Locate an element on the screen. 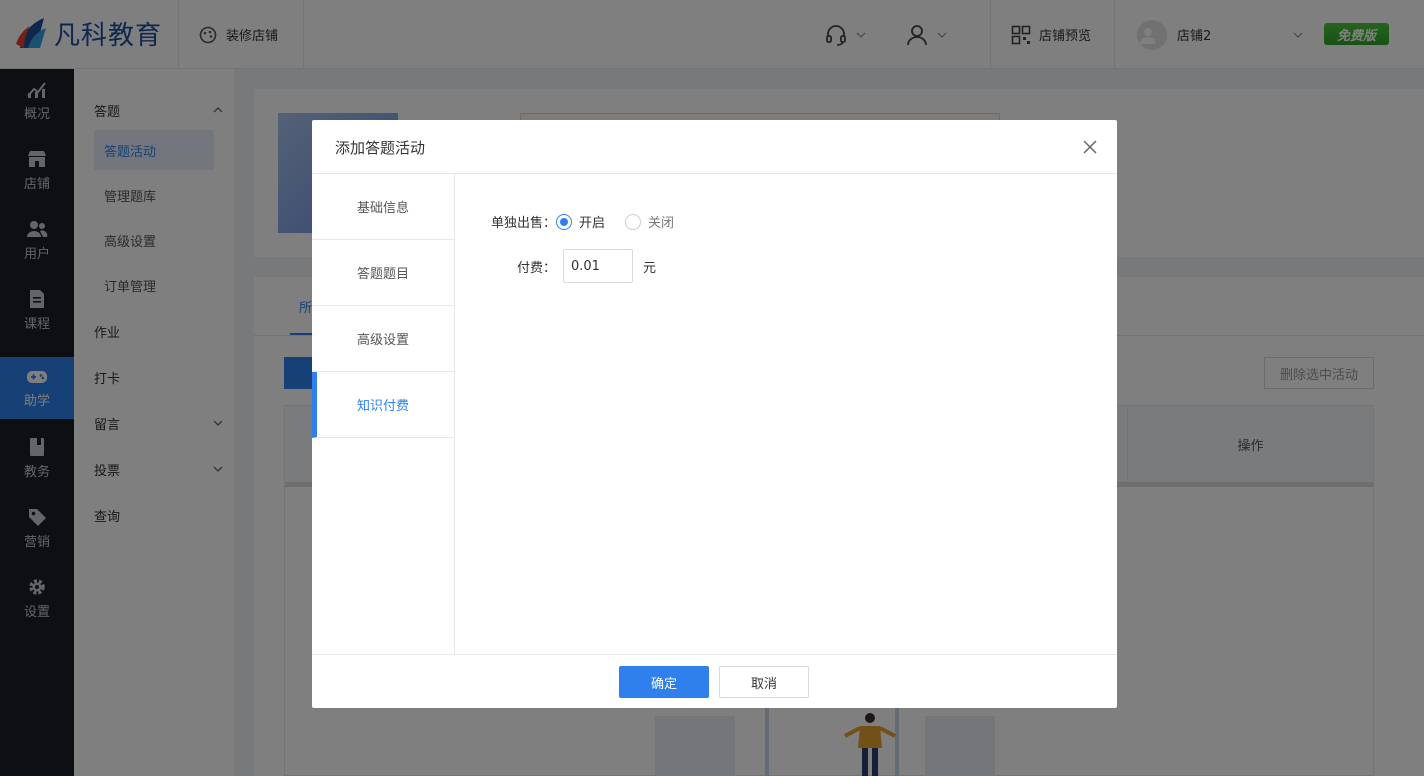 The width and height of the screenshot is (1424, 776). close-button is located at coordinates (1090, 147).